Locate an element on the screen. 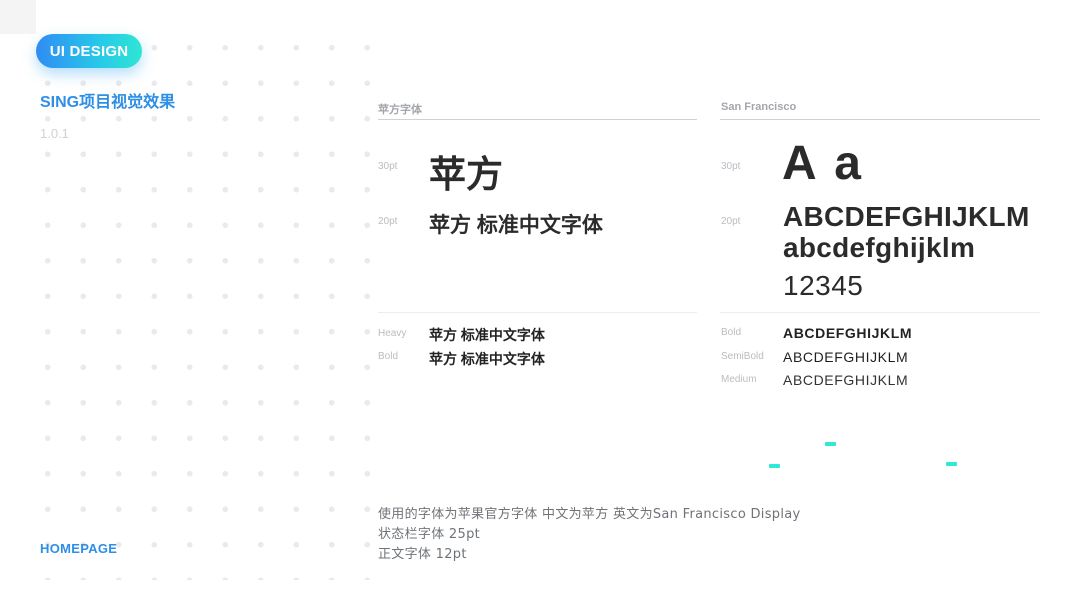 The width and height of the screenshot is (1070, 600). version-label: 1.0.1 is located at coordinates (54, 133).